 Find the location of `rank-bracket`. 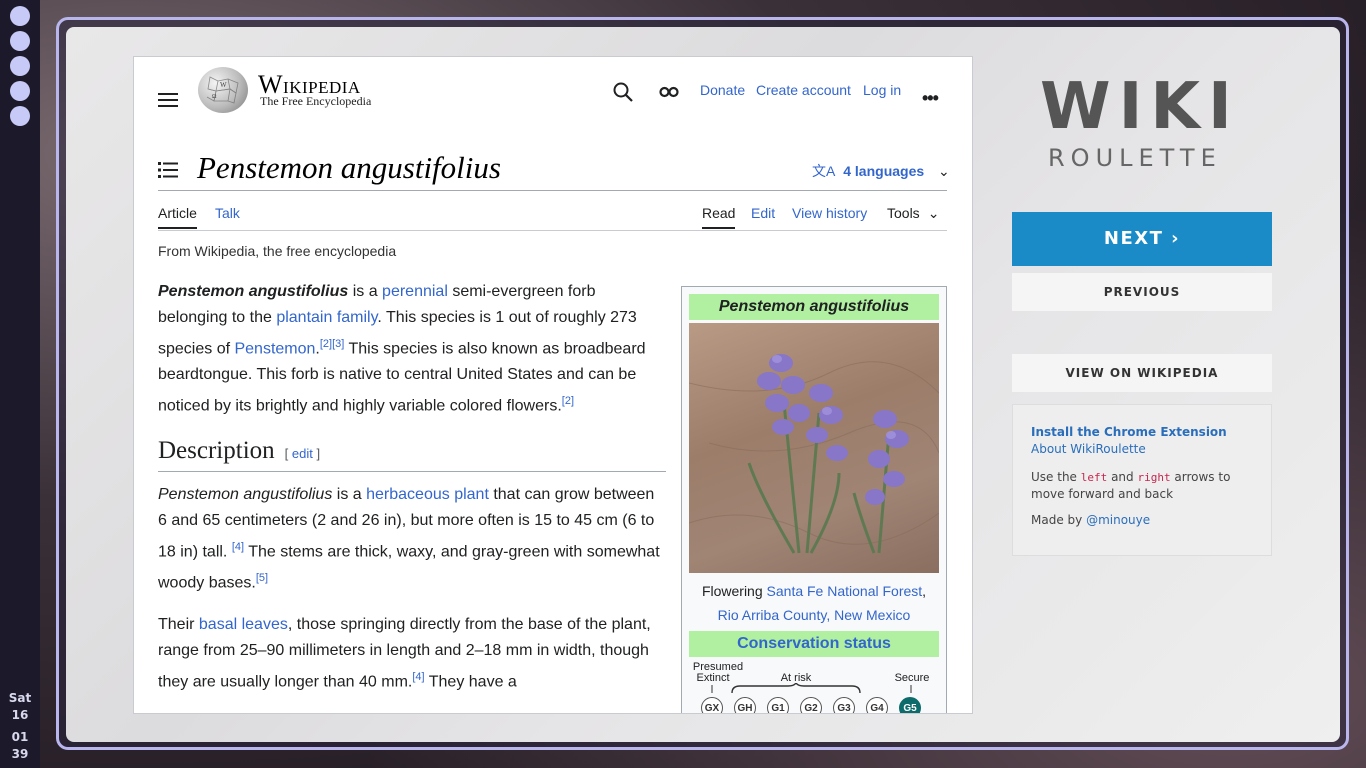

rank-bracket is located at coordinates (811, 688).